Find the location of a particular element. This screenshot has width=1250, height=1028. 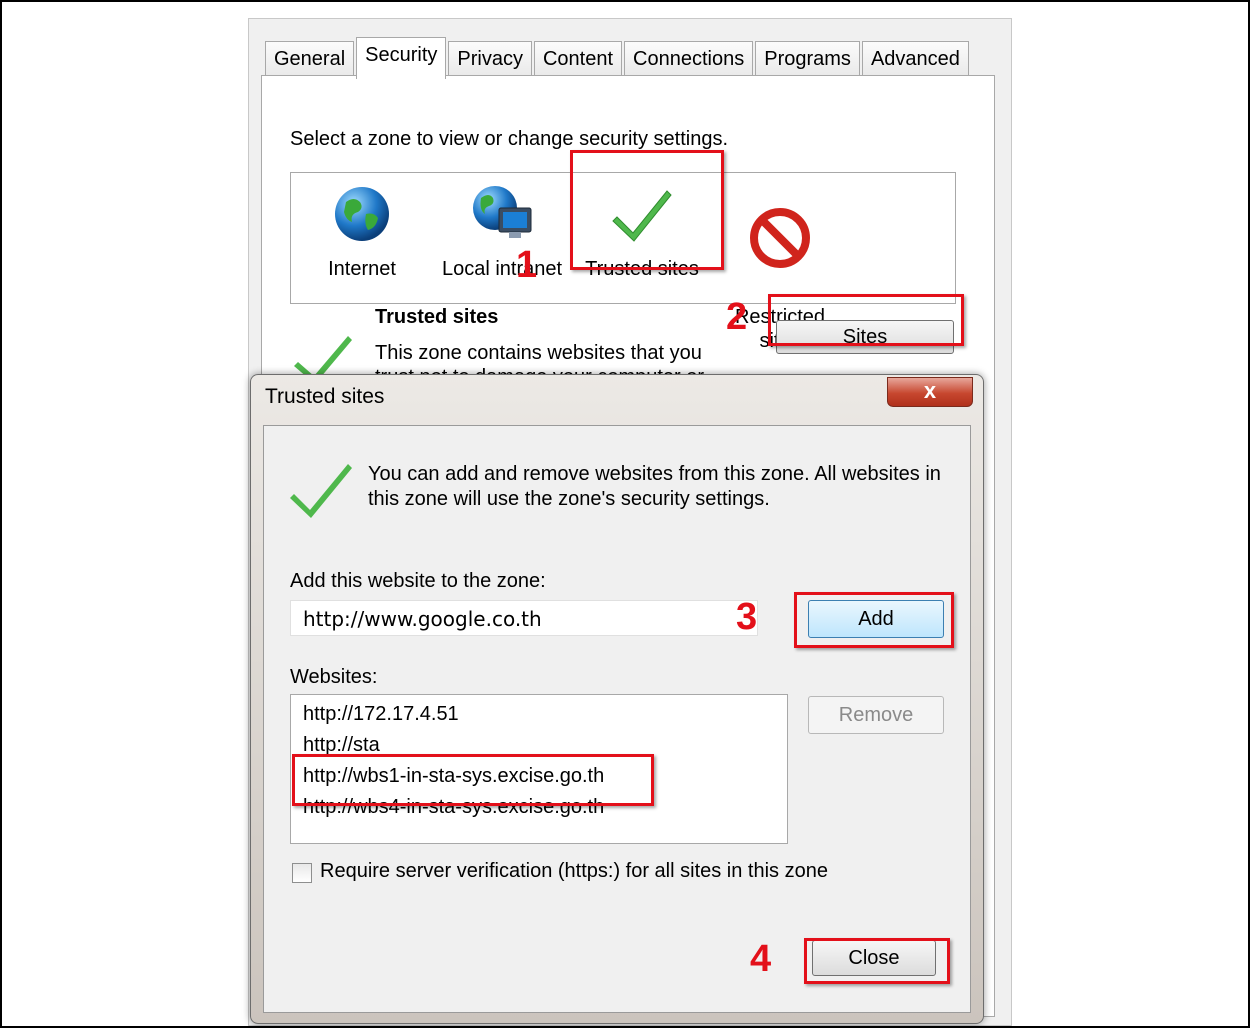

zone-local-intranet: Local intranet is located at coordinates (502, 230).